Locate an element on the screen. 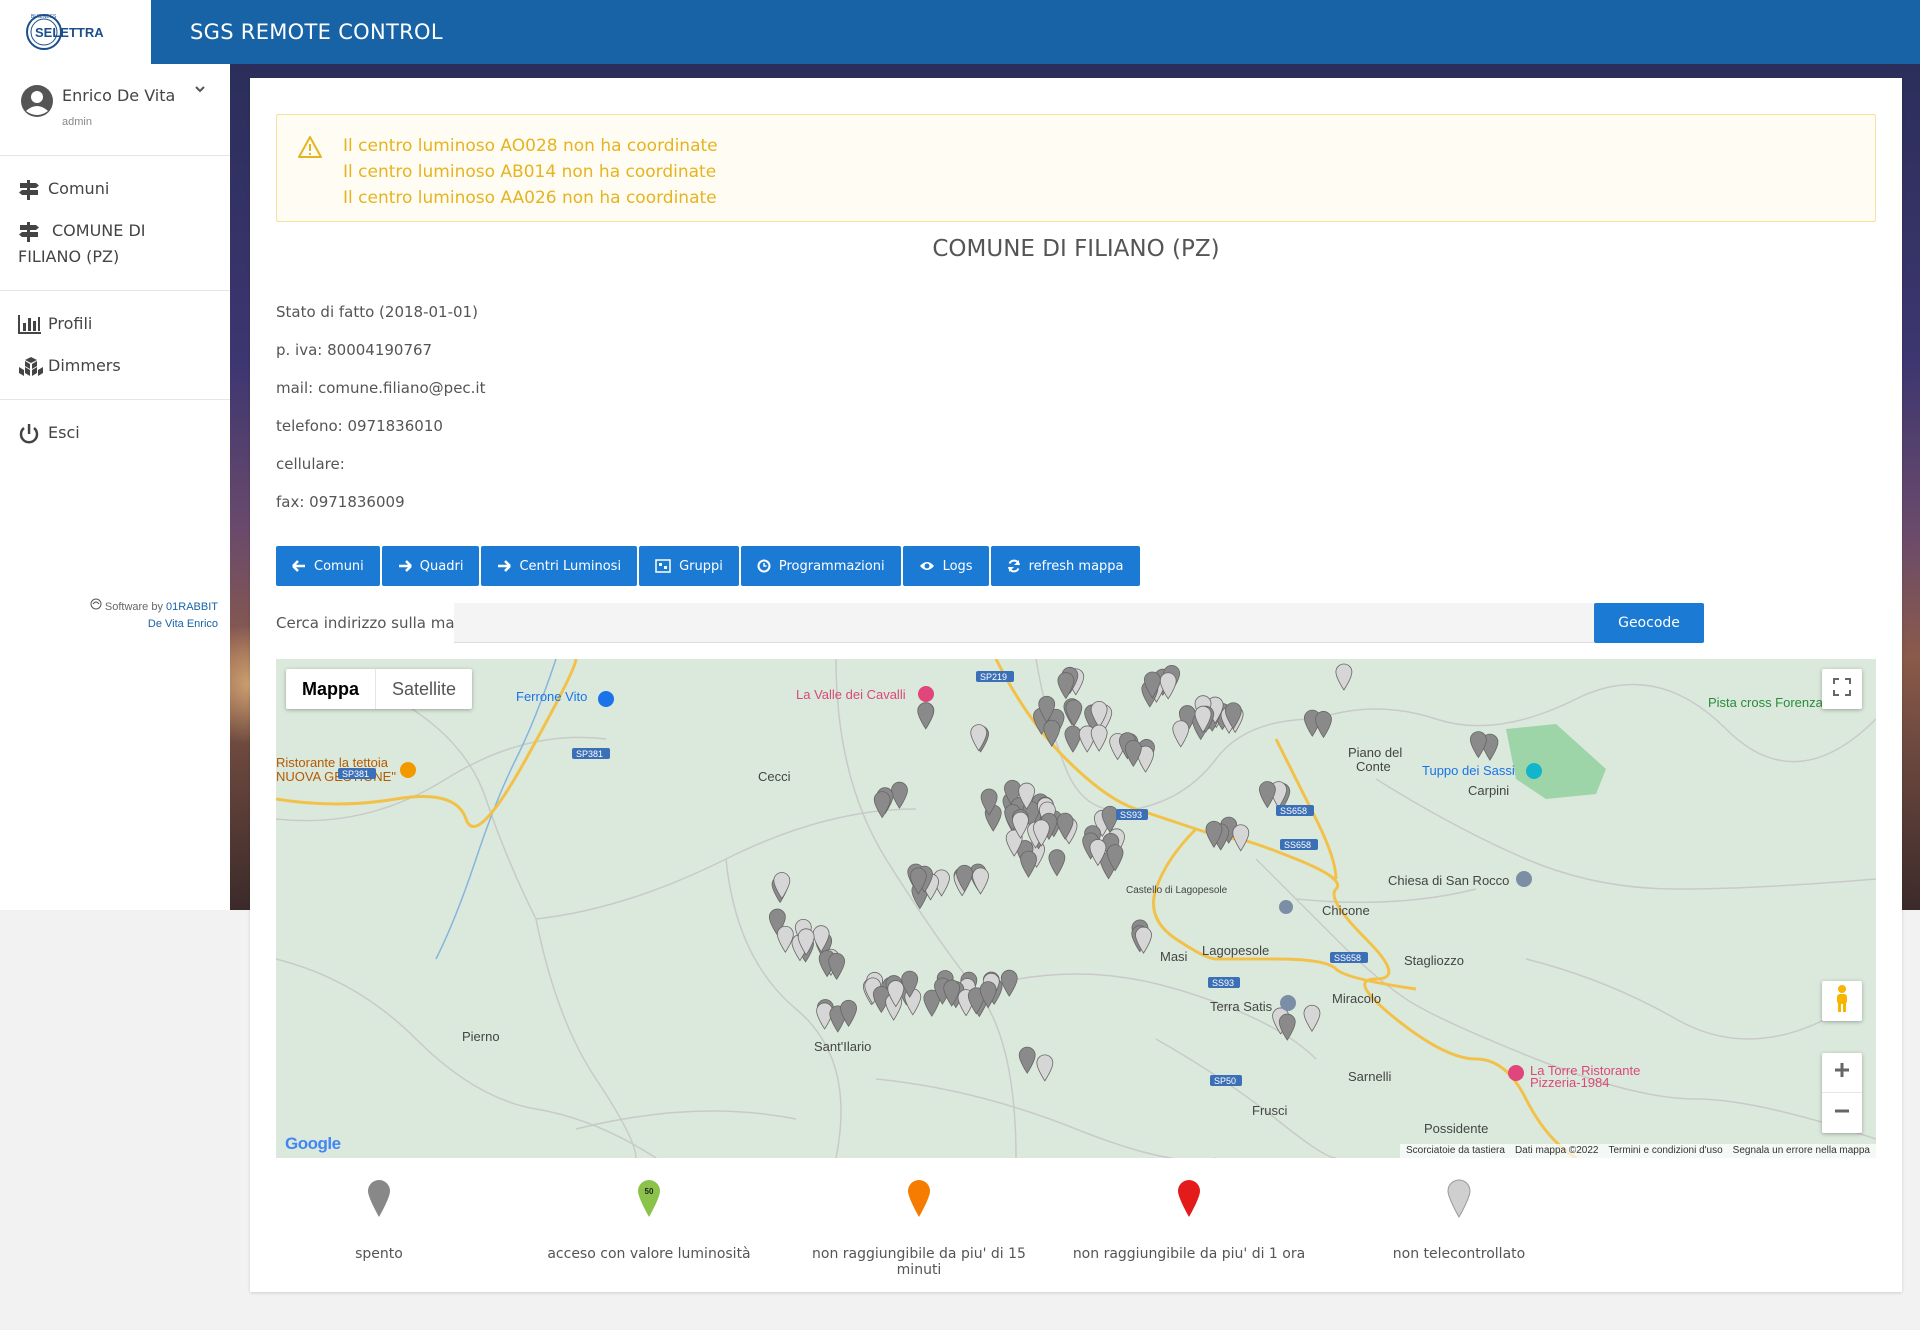 The image size is (1920, 1330). nav-group-tools: Profili Dimmers is located at coordinates (115, 345).